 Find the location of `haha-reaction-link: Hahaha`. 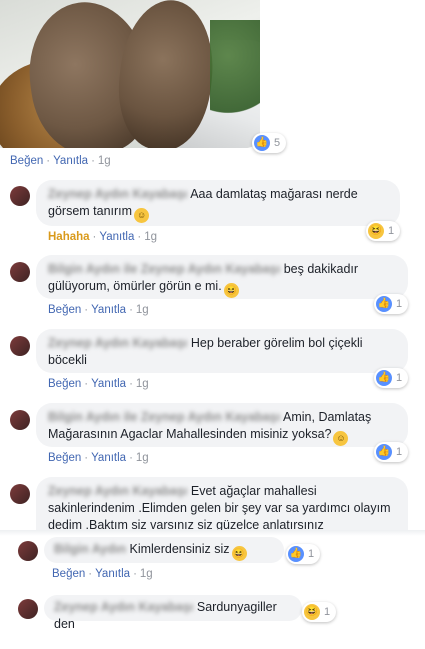

haha-reaction-link: Hahaha is located at coordinates (69, 237).